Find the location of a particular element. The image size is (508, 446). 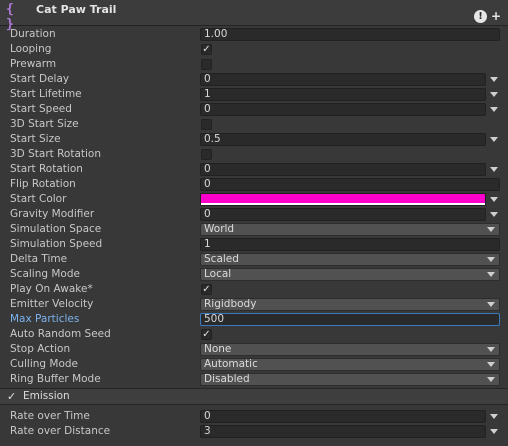

rate-over-distance-mode-chevron-down-icon is located at coordinates (494, 431).